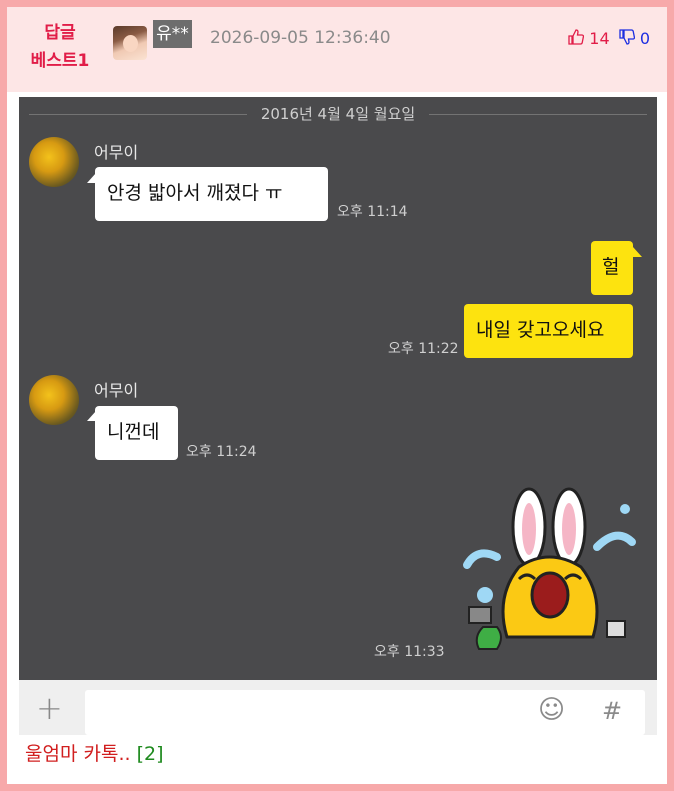  I want to click on vote-counter: 14 0, so click(609, 38).